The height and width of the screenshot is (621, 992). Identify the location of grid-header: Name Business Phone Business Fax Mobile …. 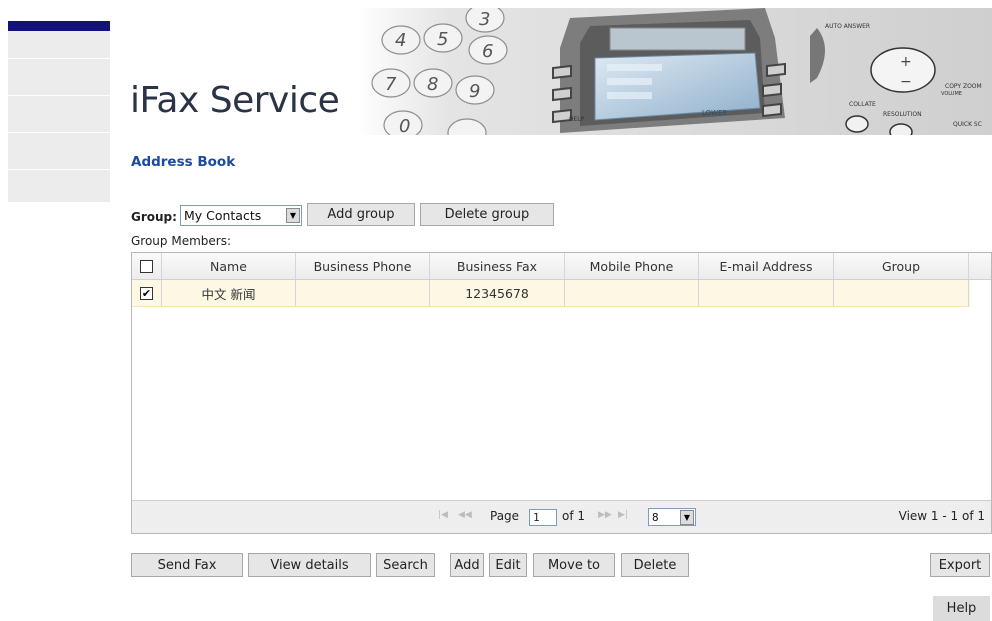
(561, 266).